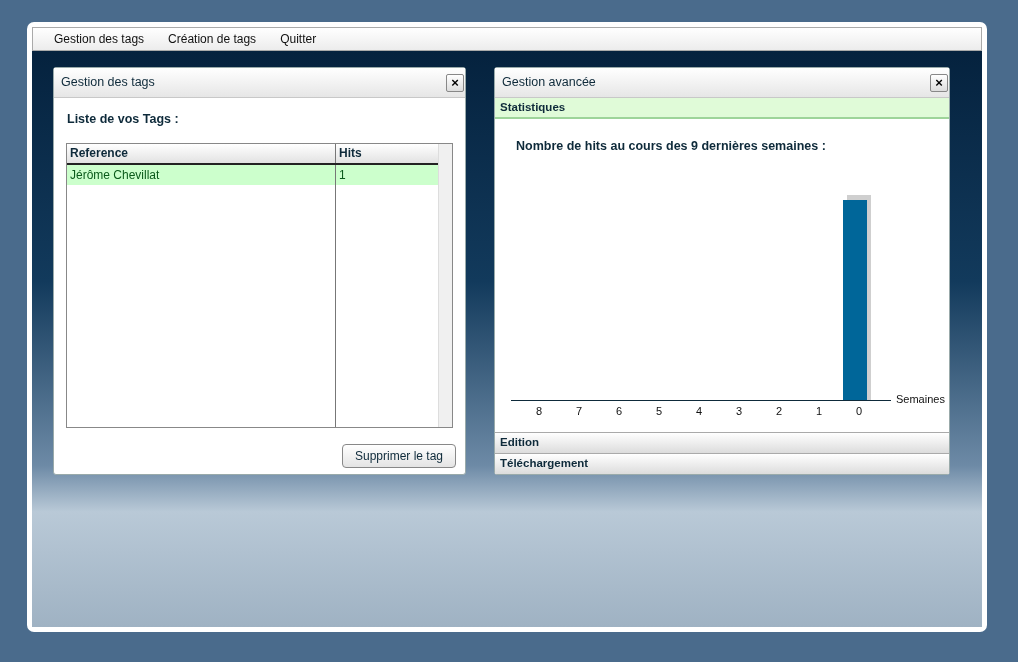  What do you see at coordinates (819, 411) in the screenshot?
I see `axis-tick-label: 1` at bounding box center [819, 411].